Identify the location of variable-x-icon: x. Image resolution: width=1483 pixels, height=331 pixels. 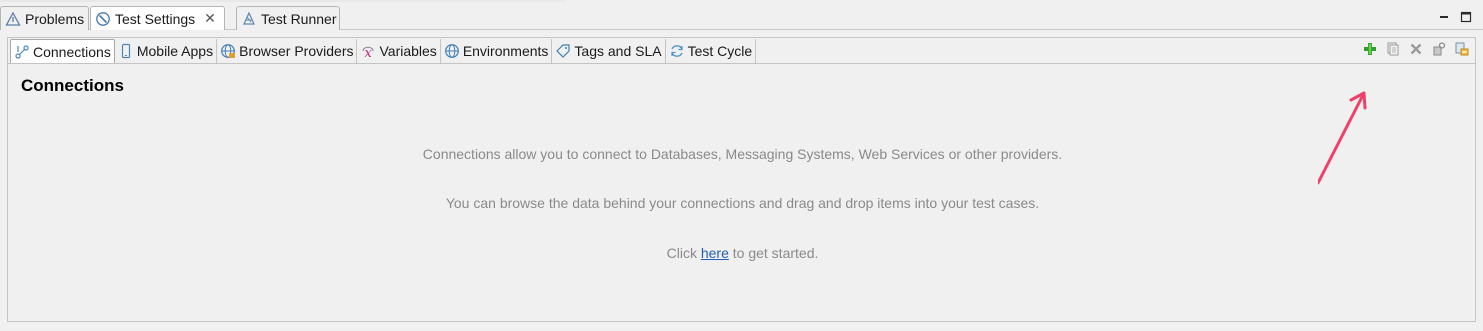
(368, 51).